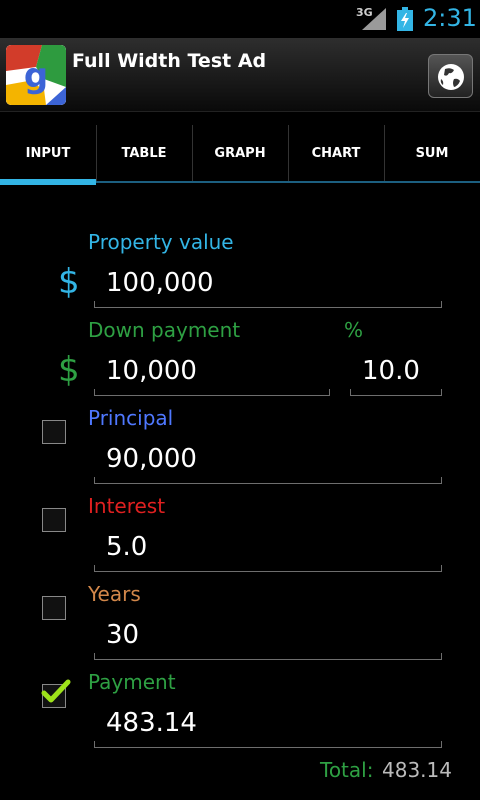 The width and height of the screenshot is (480, 800). I want to click on payment-text: 483.14, so click(151, 723).